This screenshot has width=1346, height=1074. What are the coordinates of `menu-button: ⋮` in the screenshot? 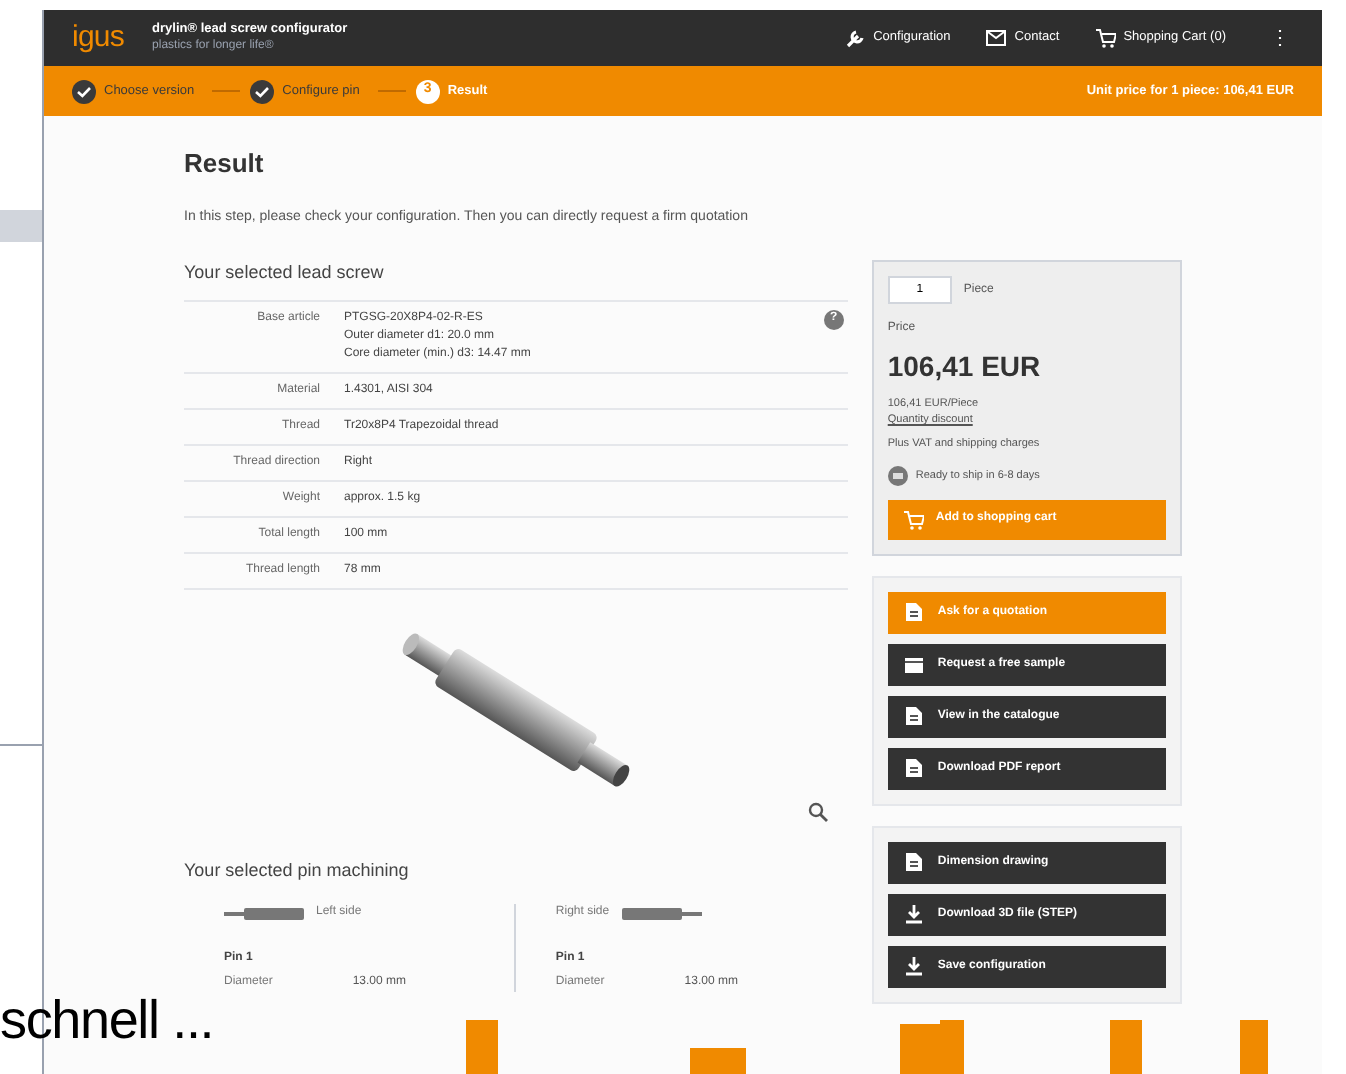 It's located at (1280, 38).